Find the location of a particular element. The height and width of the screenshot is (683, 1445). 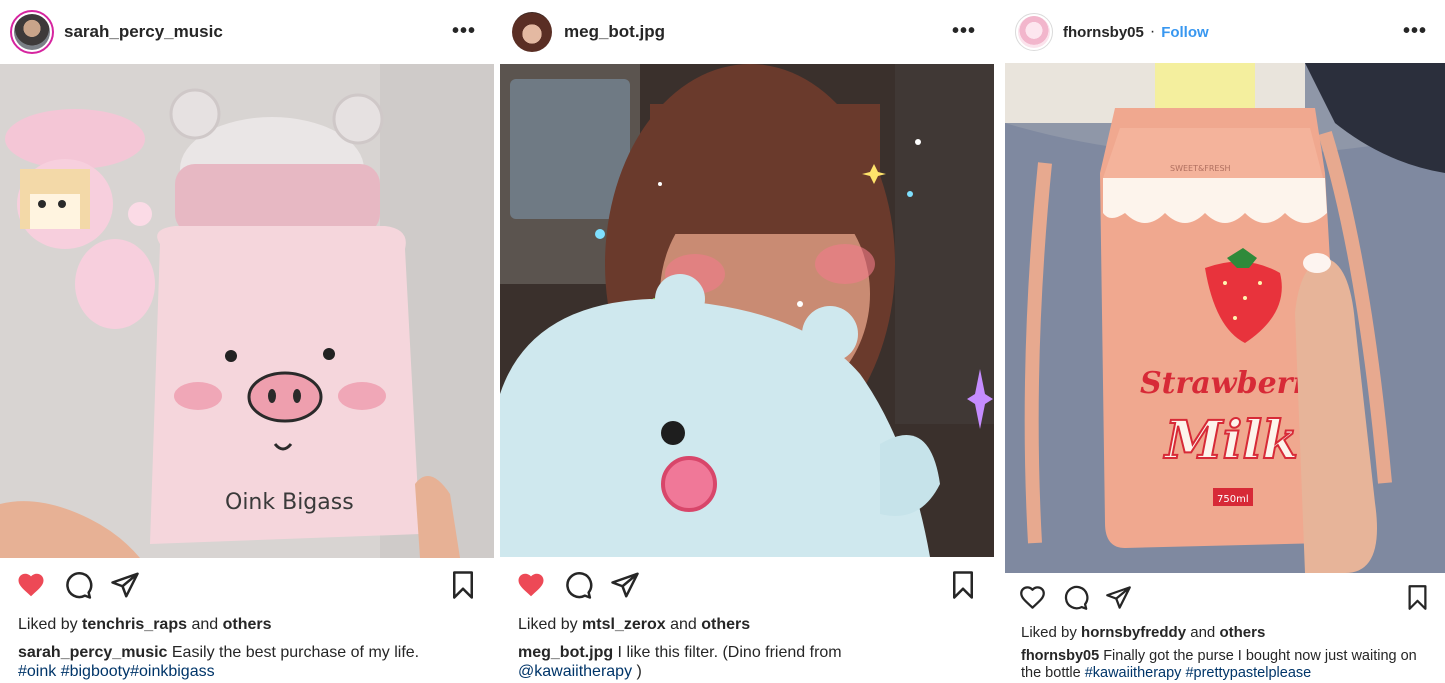

caption-text: Easily the best purchase of my life. is located at coordinates (293, 652).